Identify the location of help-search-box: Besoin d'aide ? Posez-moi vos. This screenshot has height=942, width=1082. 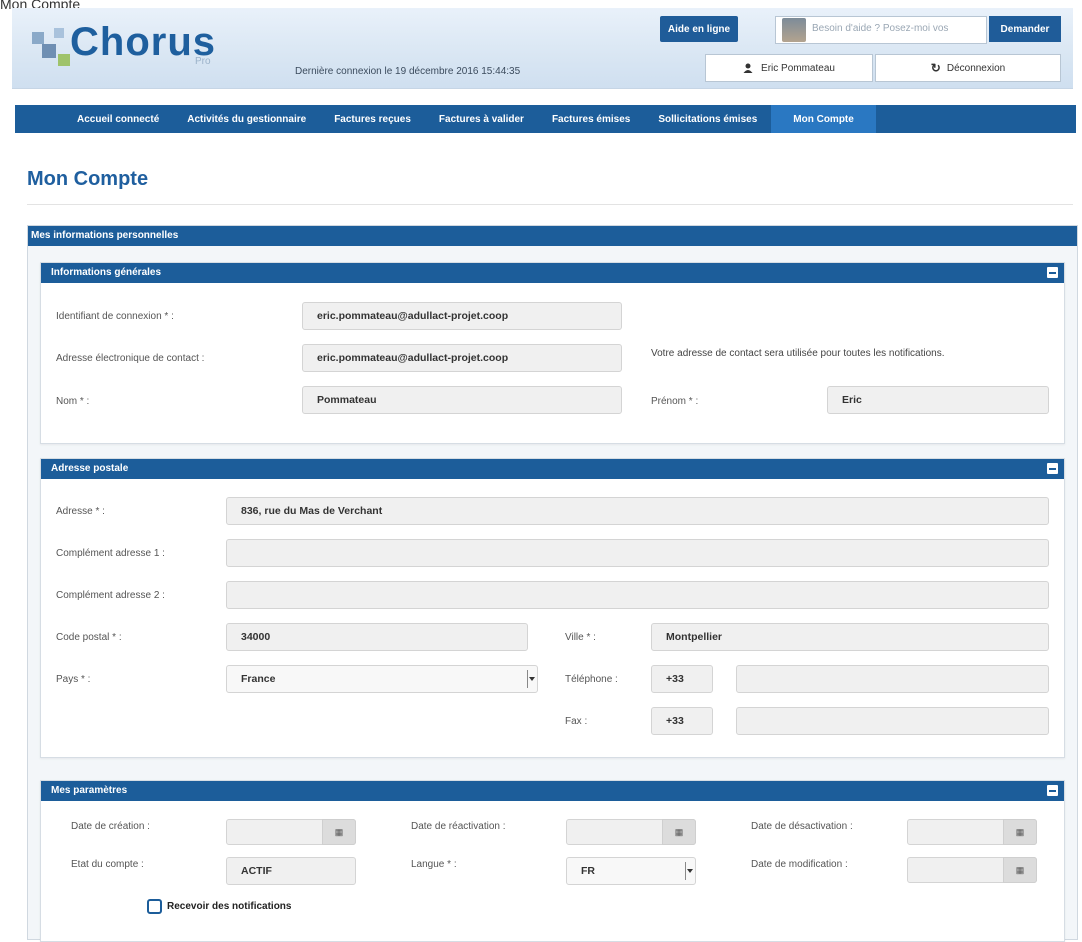
(881, 30).